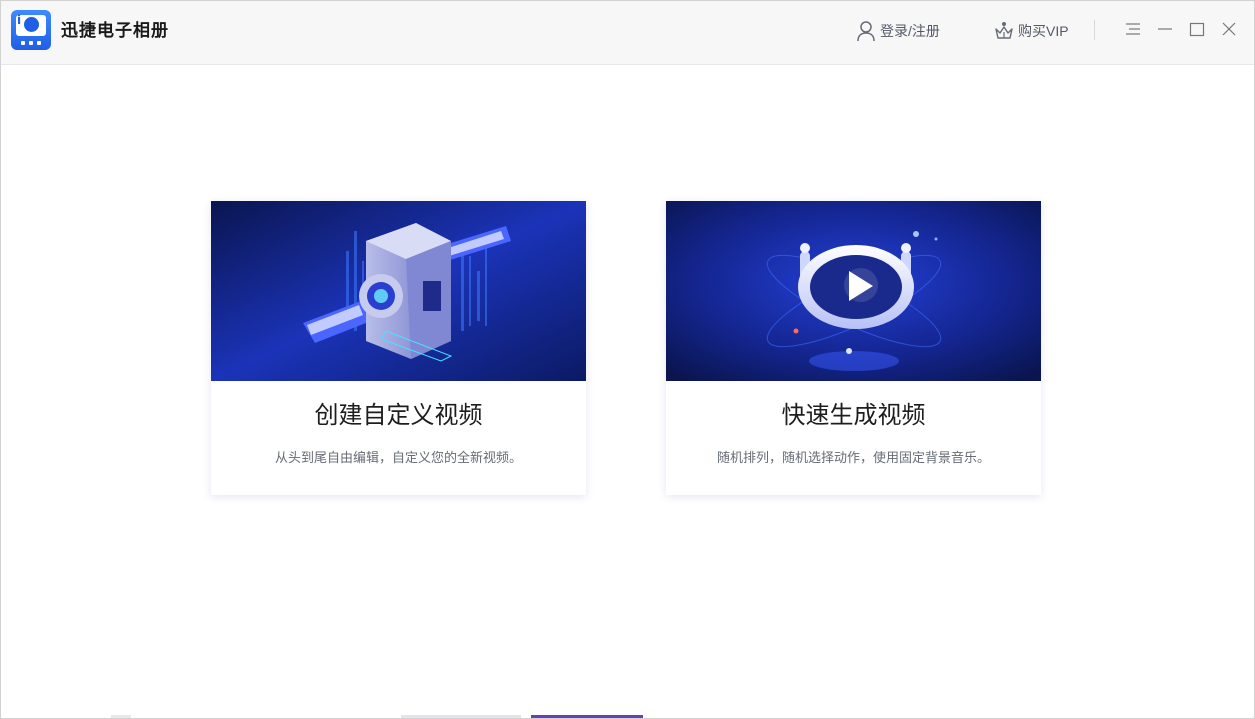  I want to click on custom-video-desc: 从头到尾自由编辑，自定义您的全新视频。, so click(398, 457).